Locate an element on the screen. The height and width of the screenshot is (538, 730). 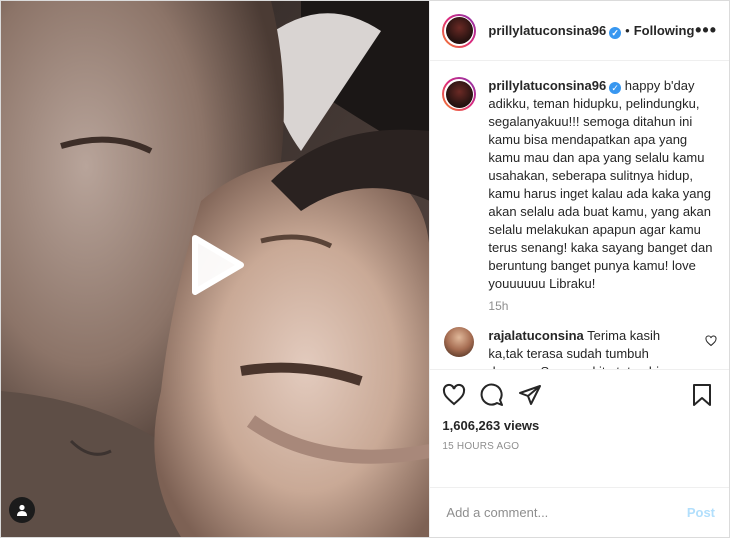
post-actions: 1,606,263 views 15 HOURS AGO is located at coordinates (579, 430).